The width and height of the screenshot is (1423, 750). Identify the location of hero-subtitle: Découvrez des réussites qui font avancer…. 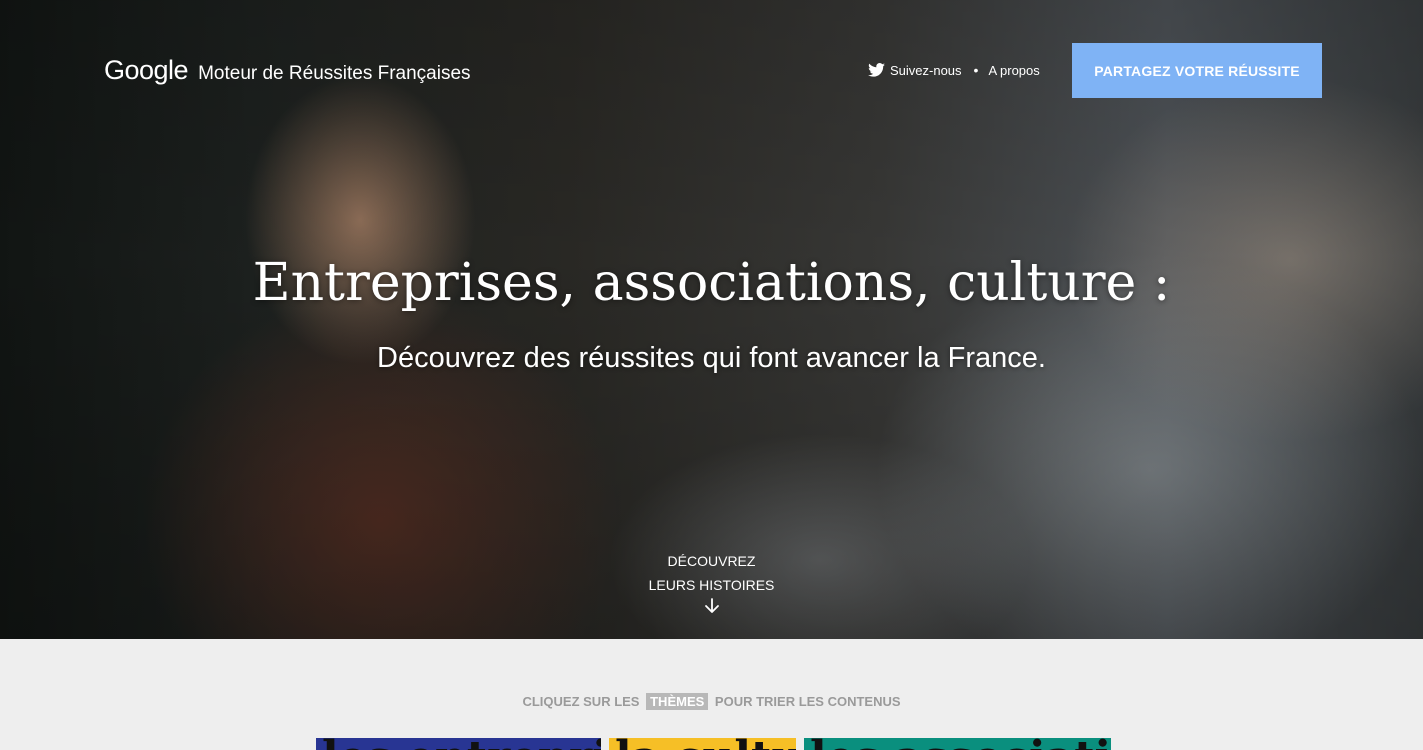
(711, 358).